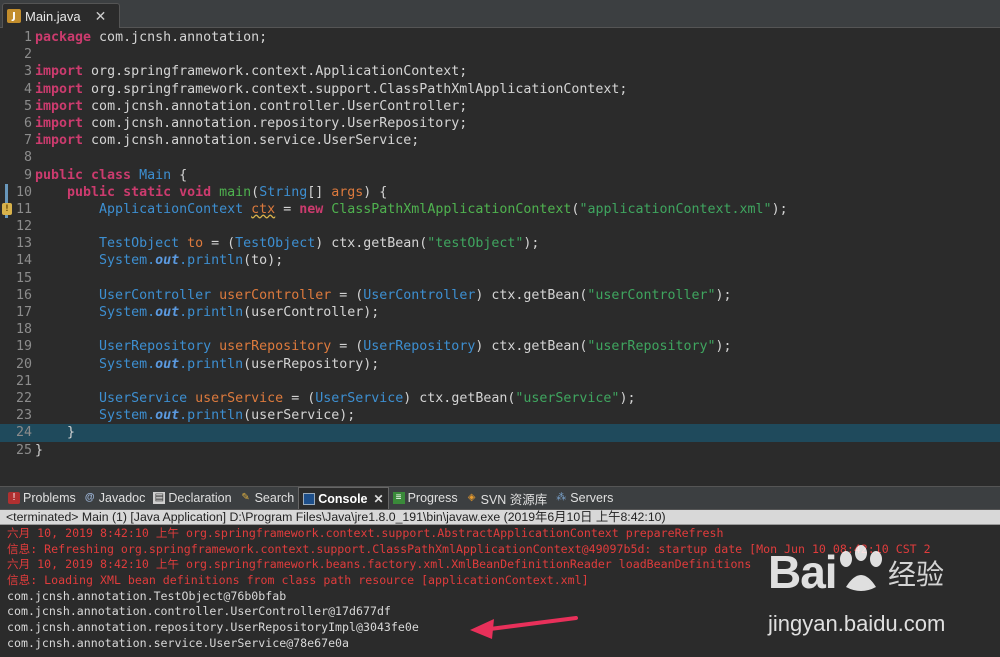 The image size is (1000, 657). Describe the element at coordinates (500, 450) in the screenshot. I see `code-line: 25}` at that location.